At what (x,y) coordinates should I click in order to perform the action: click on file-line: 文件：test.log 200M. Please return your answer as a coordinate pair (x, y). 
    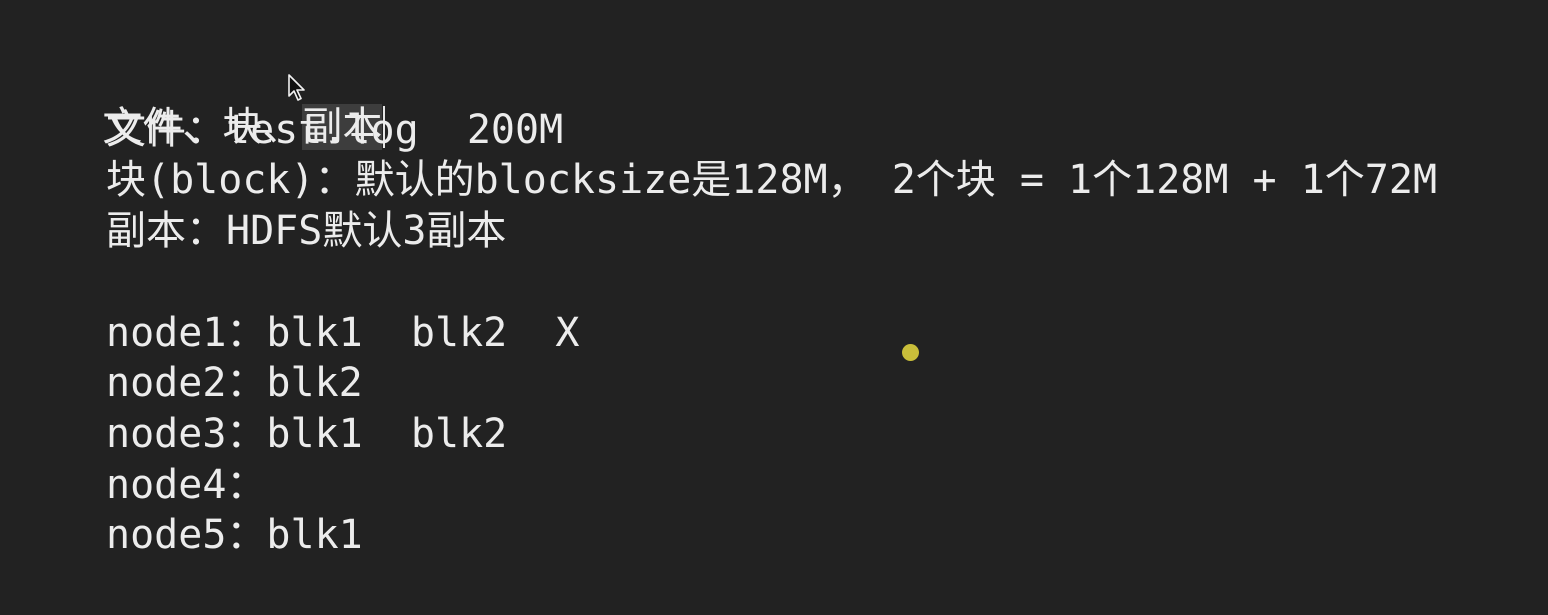
    Looking at the image, I should click on (335, 130).